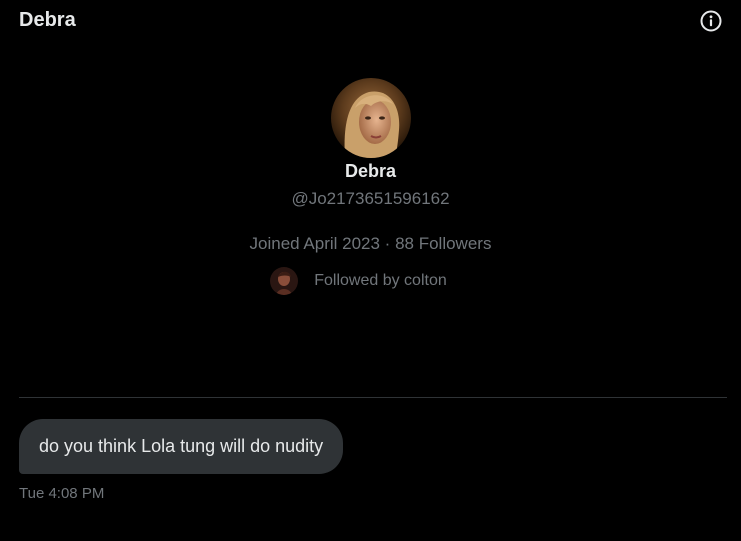  Describe the element at coordinates (380, 280) in the screenshot. I see `followed-by-label: Followed by colton` at that location.